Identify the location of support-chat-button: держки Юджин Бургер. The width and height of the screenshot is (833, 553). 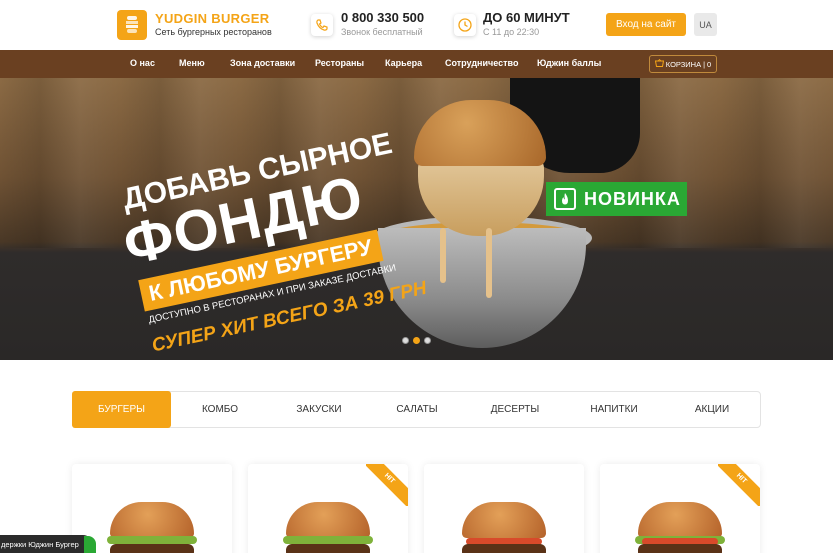
(46, 544).